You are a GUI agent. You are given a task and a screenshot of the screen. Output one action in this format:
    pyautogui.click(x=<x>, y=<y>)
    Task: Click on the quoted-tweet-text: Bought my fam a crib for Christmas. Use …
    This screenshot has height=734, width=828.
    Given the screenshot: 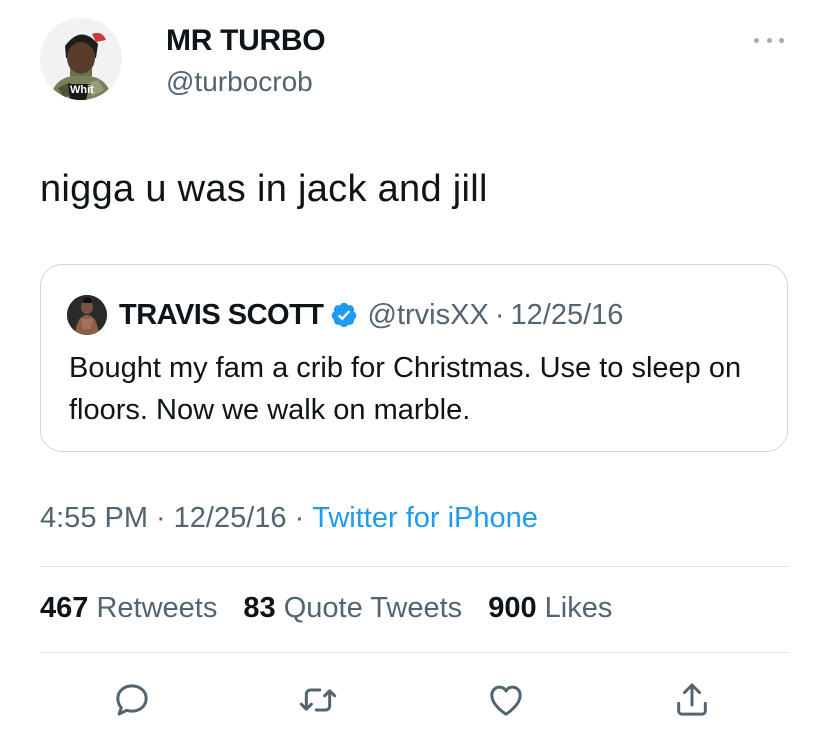 What is the action you would take?
    pyautogui.click(x=405, y=389)
    